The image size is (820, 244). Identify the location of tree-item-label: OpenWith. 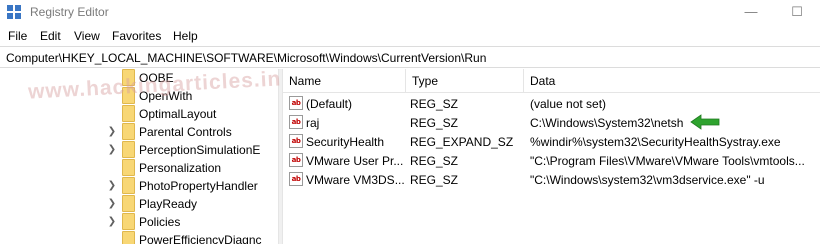
(166, 96).